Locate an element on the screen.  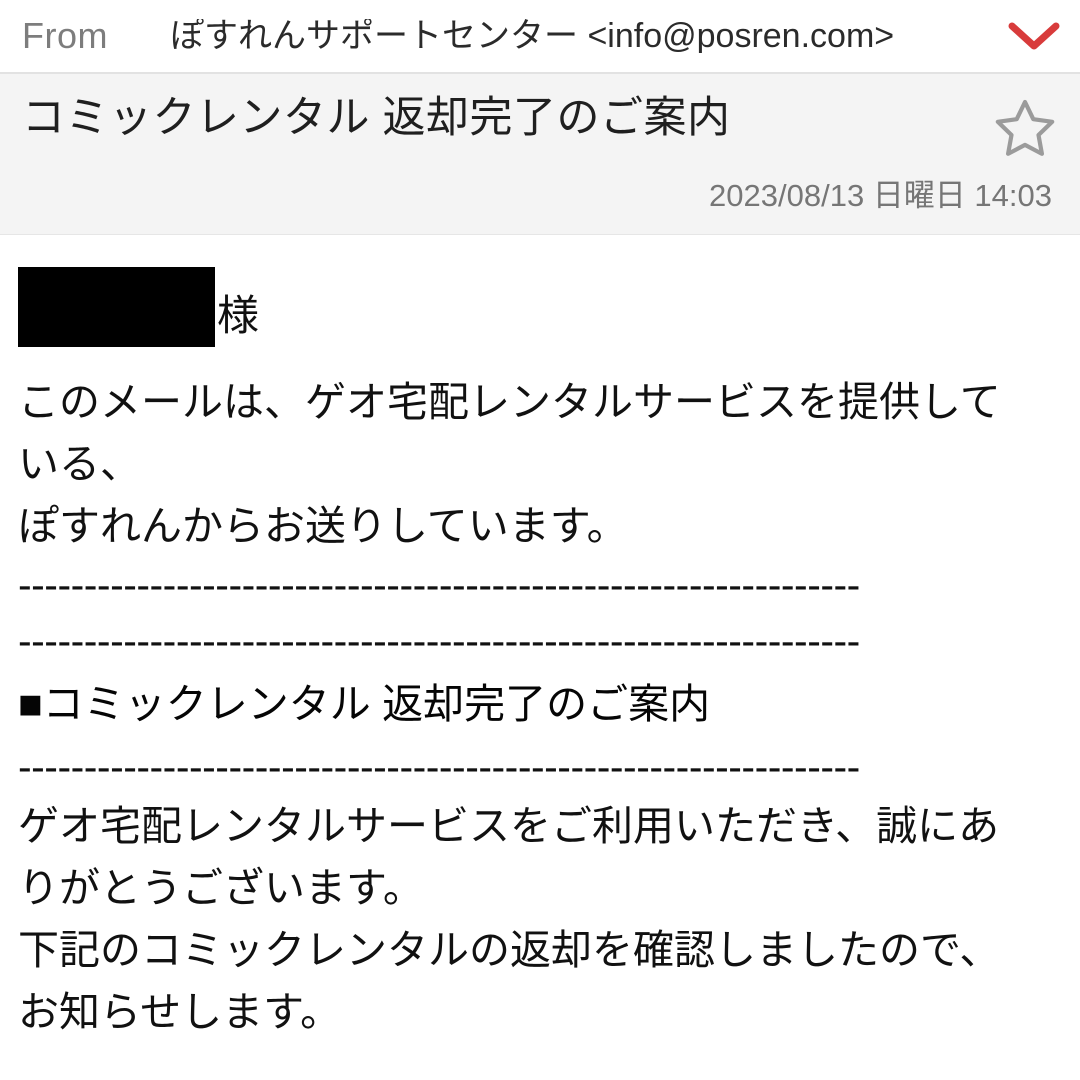
chevron-down-icon is located at coordinates (1034, 36).